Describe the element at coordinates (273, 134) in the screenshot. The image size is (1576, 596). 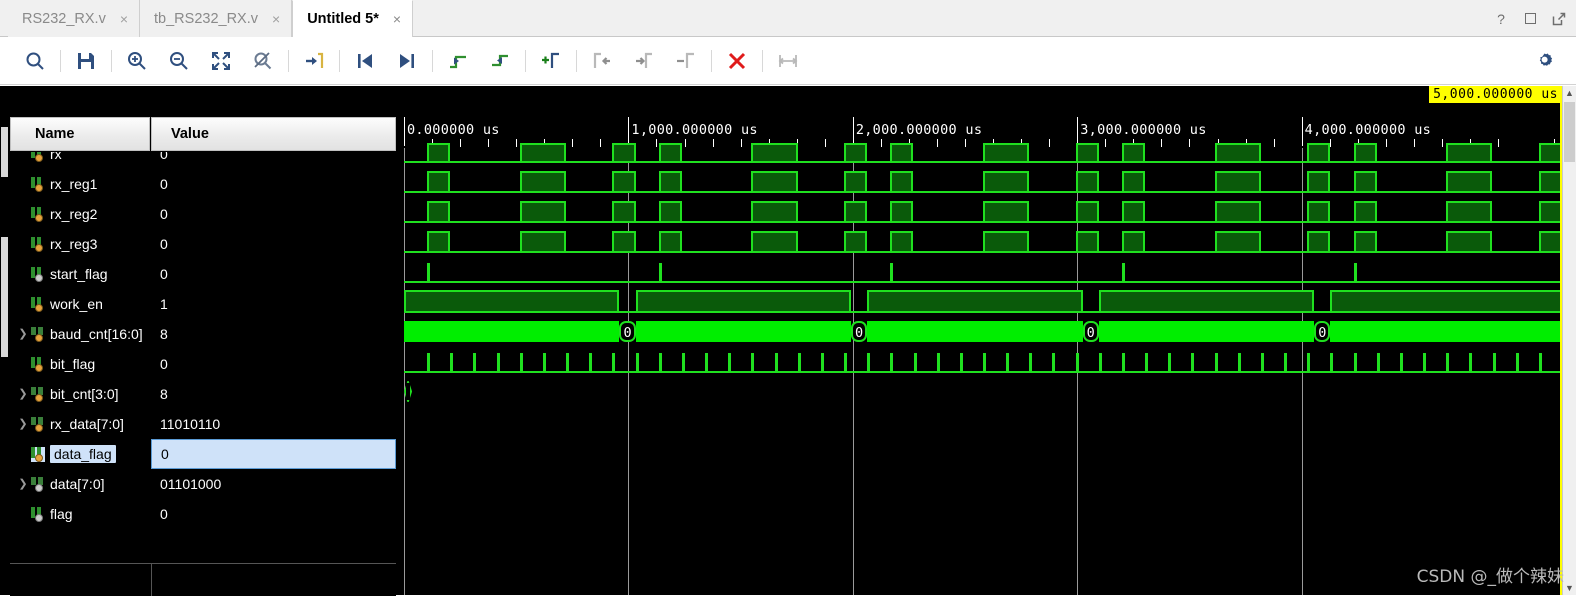
I see `column-header-value: Value` at that location.